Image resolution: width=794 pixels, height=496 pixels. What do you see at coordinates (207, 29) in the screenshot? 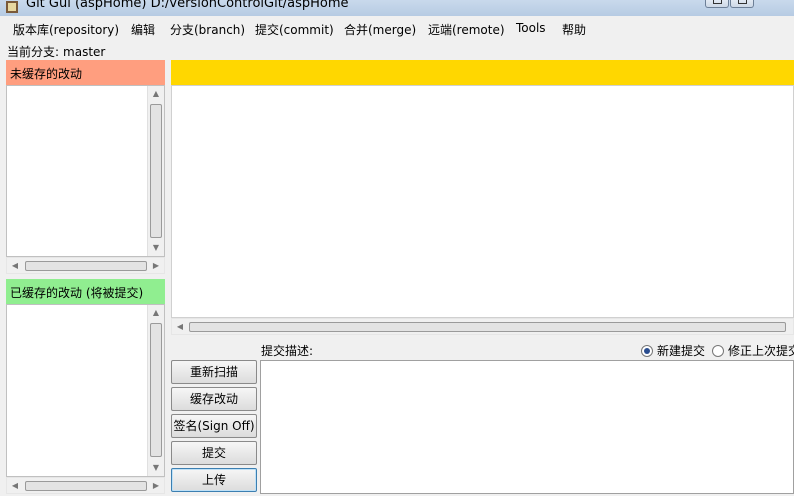
I see `menu-branch: 分支(branch)` at bounding box center [207, 29].